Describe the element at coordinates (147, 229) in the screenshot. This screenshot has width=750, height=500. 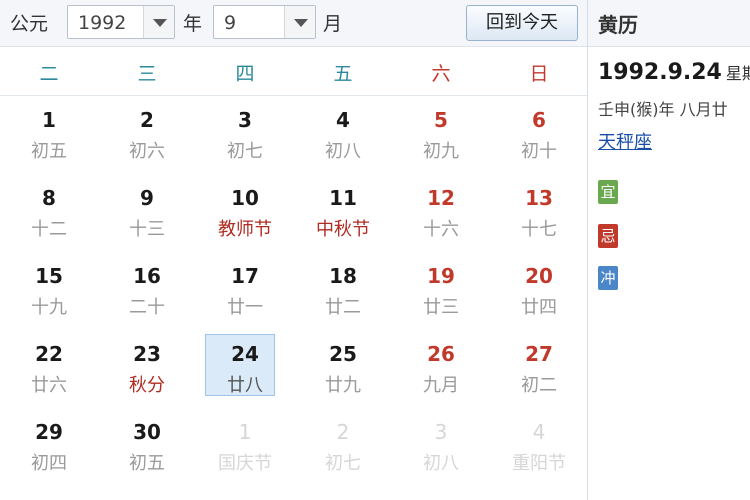
I see `lunar-day: 十三` at that location.